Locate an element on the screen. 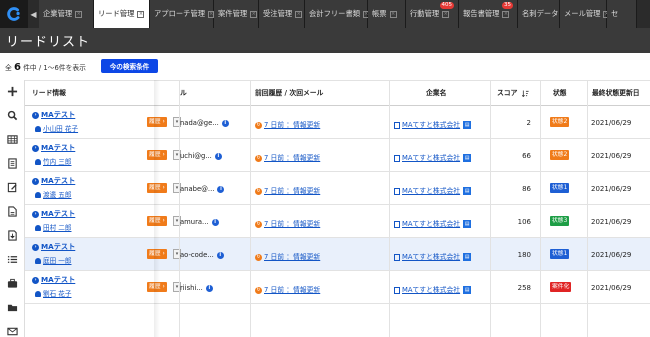 This screenshot has width=650, height=337. briefcase-icon is located at coordinates (12, 283).